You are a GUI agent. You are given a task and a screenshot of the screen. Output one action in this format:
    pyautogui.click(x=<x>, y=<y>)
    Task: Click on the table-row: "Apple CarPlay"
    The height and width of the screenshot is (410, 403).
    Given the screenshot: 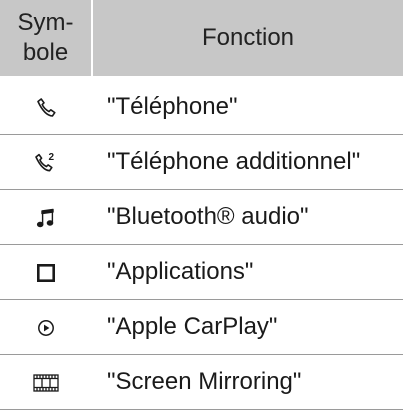 What is the action you would take?
    pyautogui.click(x=201, y=327)
    